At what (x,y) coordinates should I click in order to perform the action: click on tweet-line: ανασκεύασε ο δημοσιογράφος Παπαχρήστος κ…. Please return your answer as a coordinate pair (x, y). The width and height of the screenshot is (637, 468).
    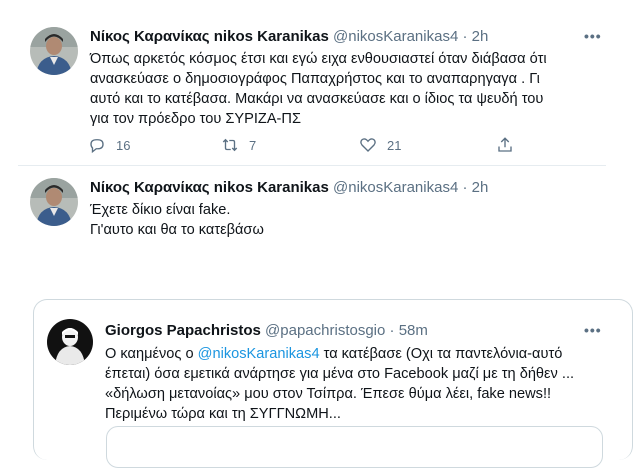
    Looking at the image, I should click on (315, 79).